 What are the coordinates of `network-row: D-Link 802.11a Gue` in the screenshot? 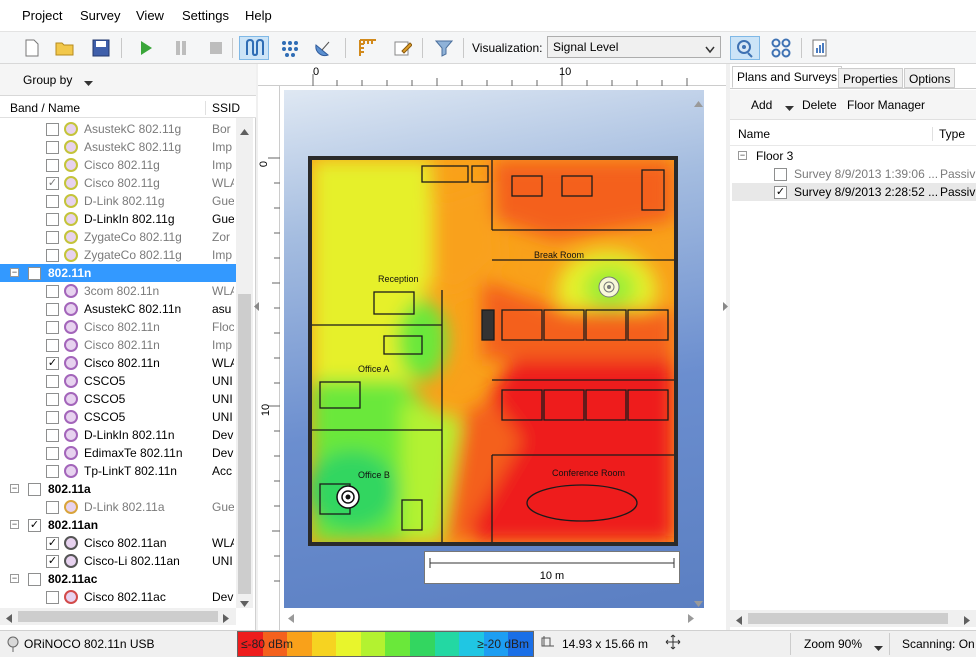 It's located at (118, 507).